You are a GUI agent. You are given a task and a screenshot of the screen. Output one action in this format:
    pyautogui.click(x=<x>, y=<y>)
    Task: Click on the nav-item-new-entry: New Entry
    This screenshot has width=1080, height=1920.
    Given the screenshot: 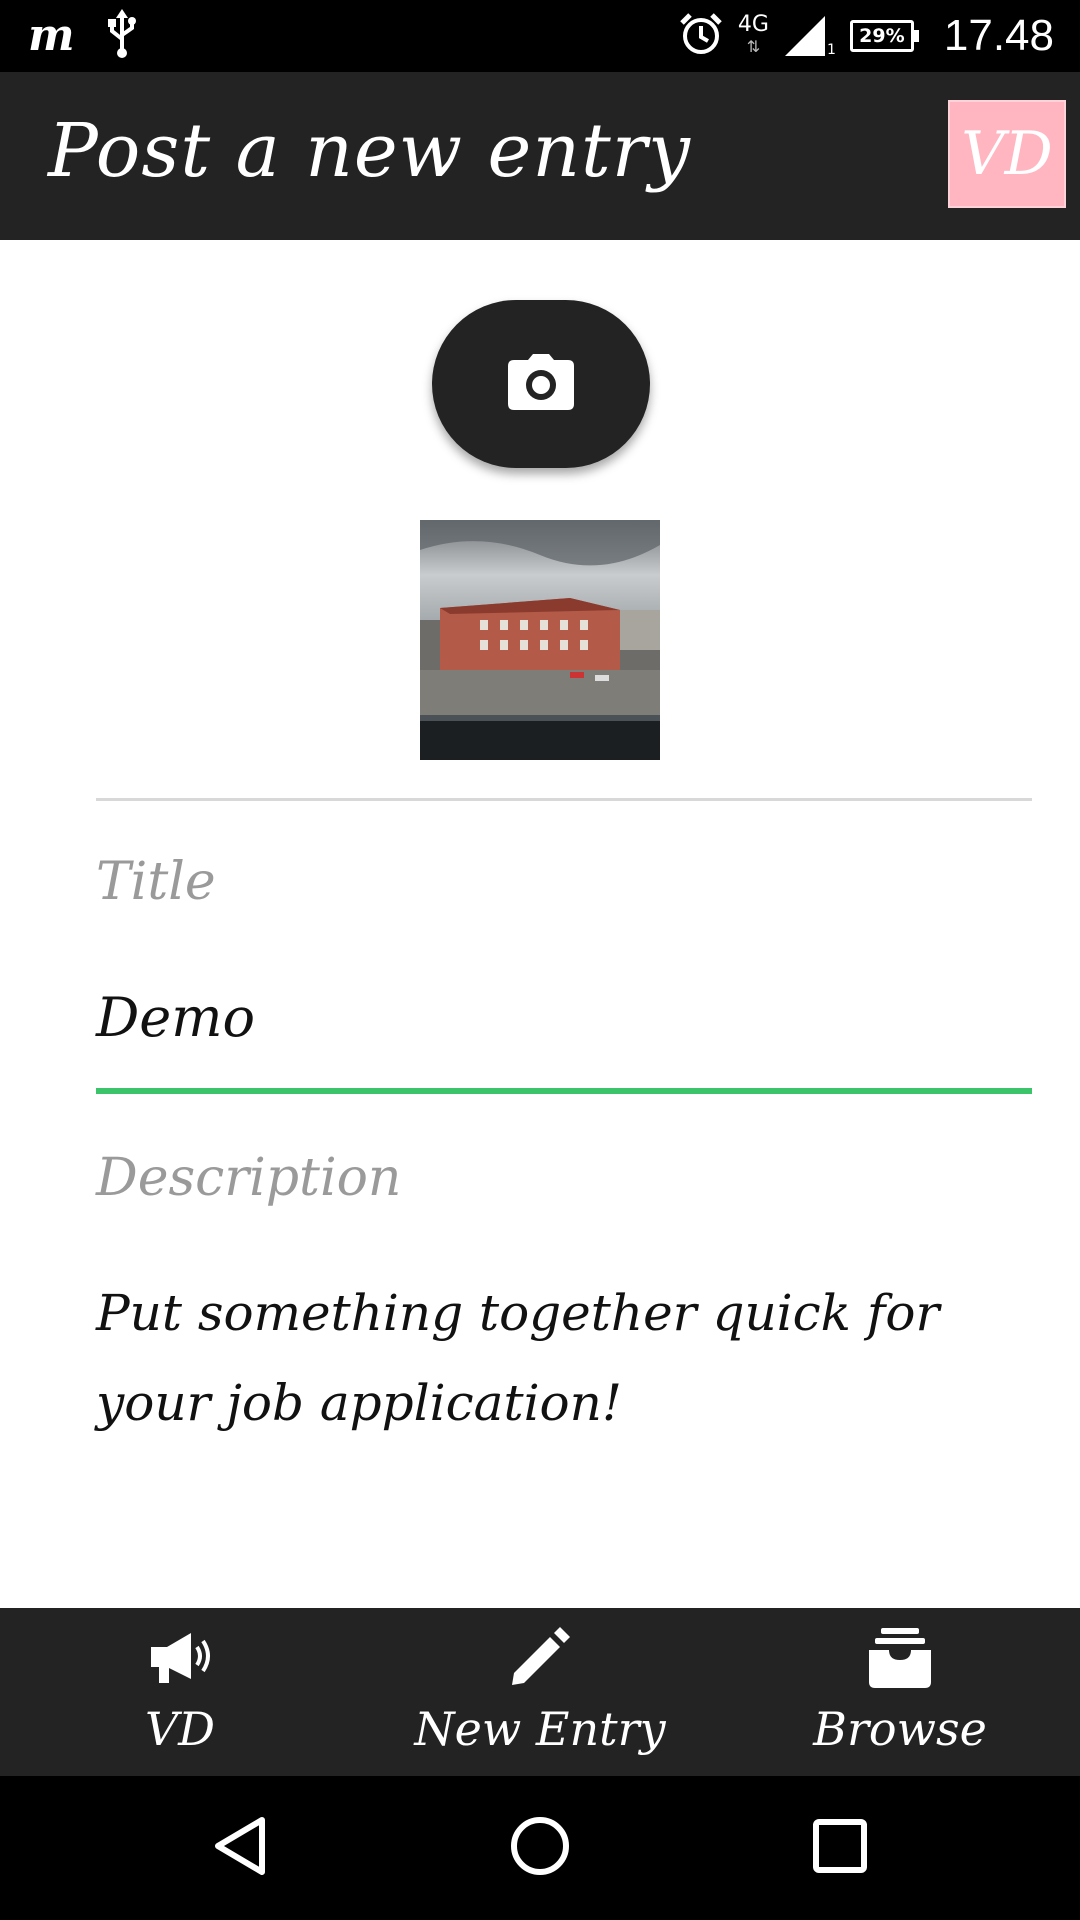 What is the action you would take?
    pyautogui.click(x=540, y=1692)
    